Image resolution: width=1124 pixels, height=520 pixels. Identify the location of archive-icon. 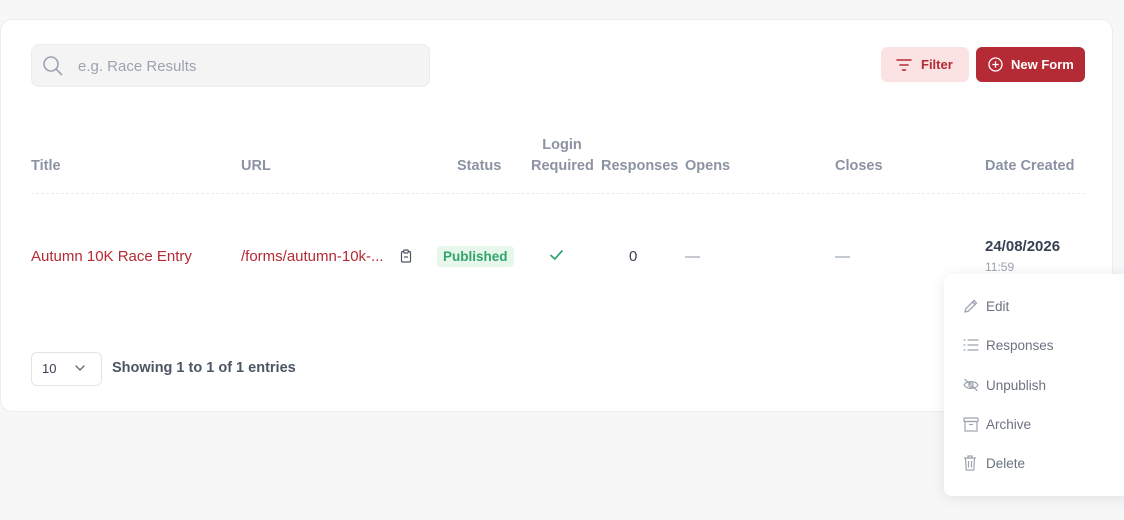
(971, 424).